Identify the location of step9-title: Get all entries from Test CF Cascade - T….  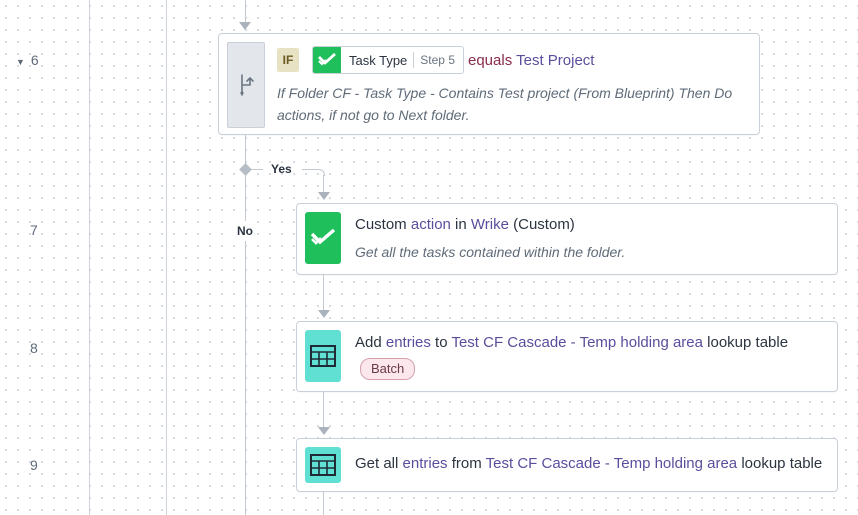
(589, 463).